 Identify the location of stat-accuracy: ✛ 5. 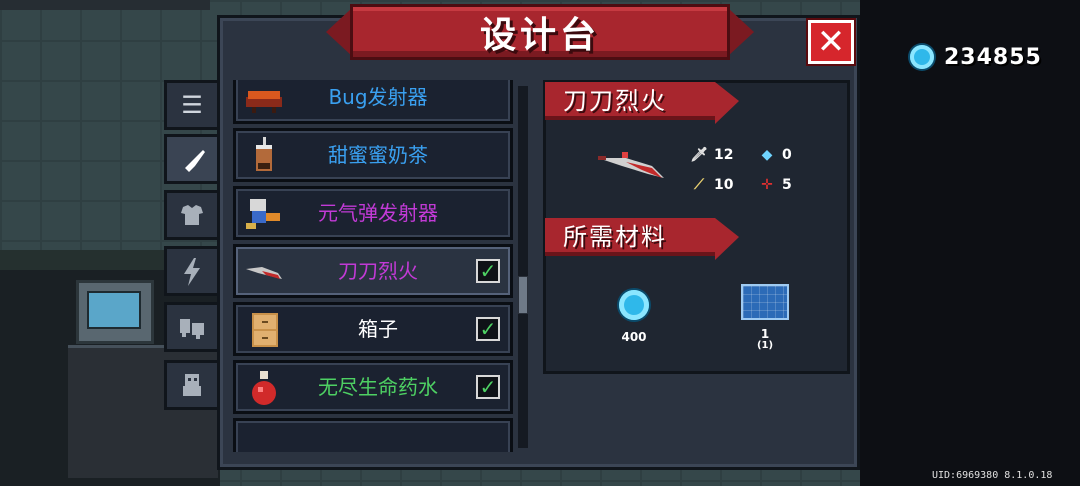
(775, 185).